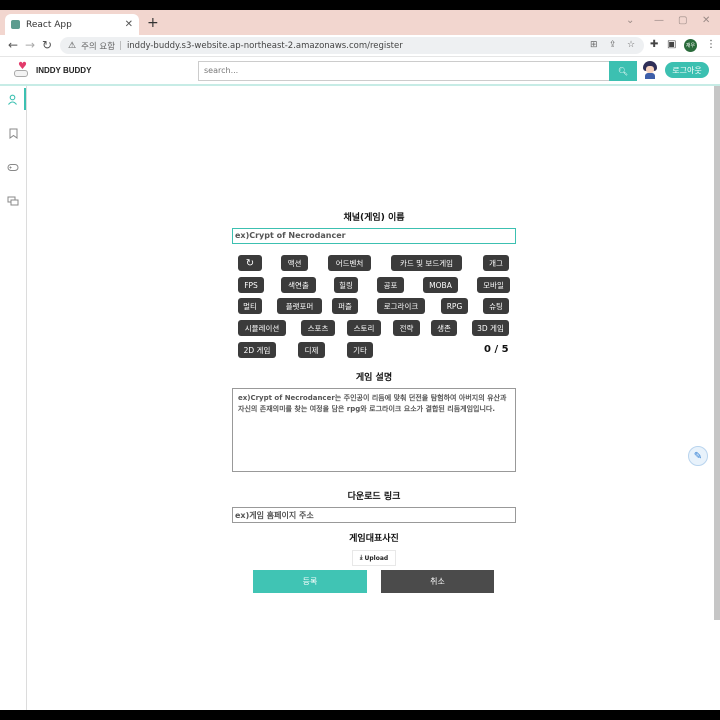  I want to click on bookmark-icon, so click(13, 133).